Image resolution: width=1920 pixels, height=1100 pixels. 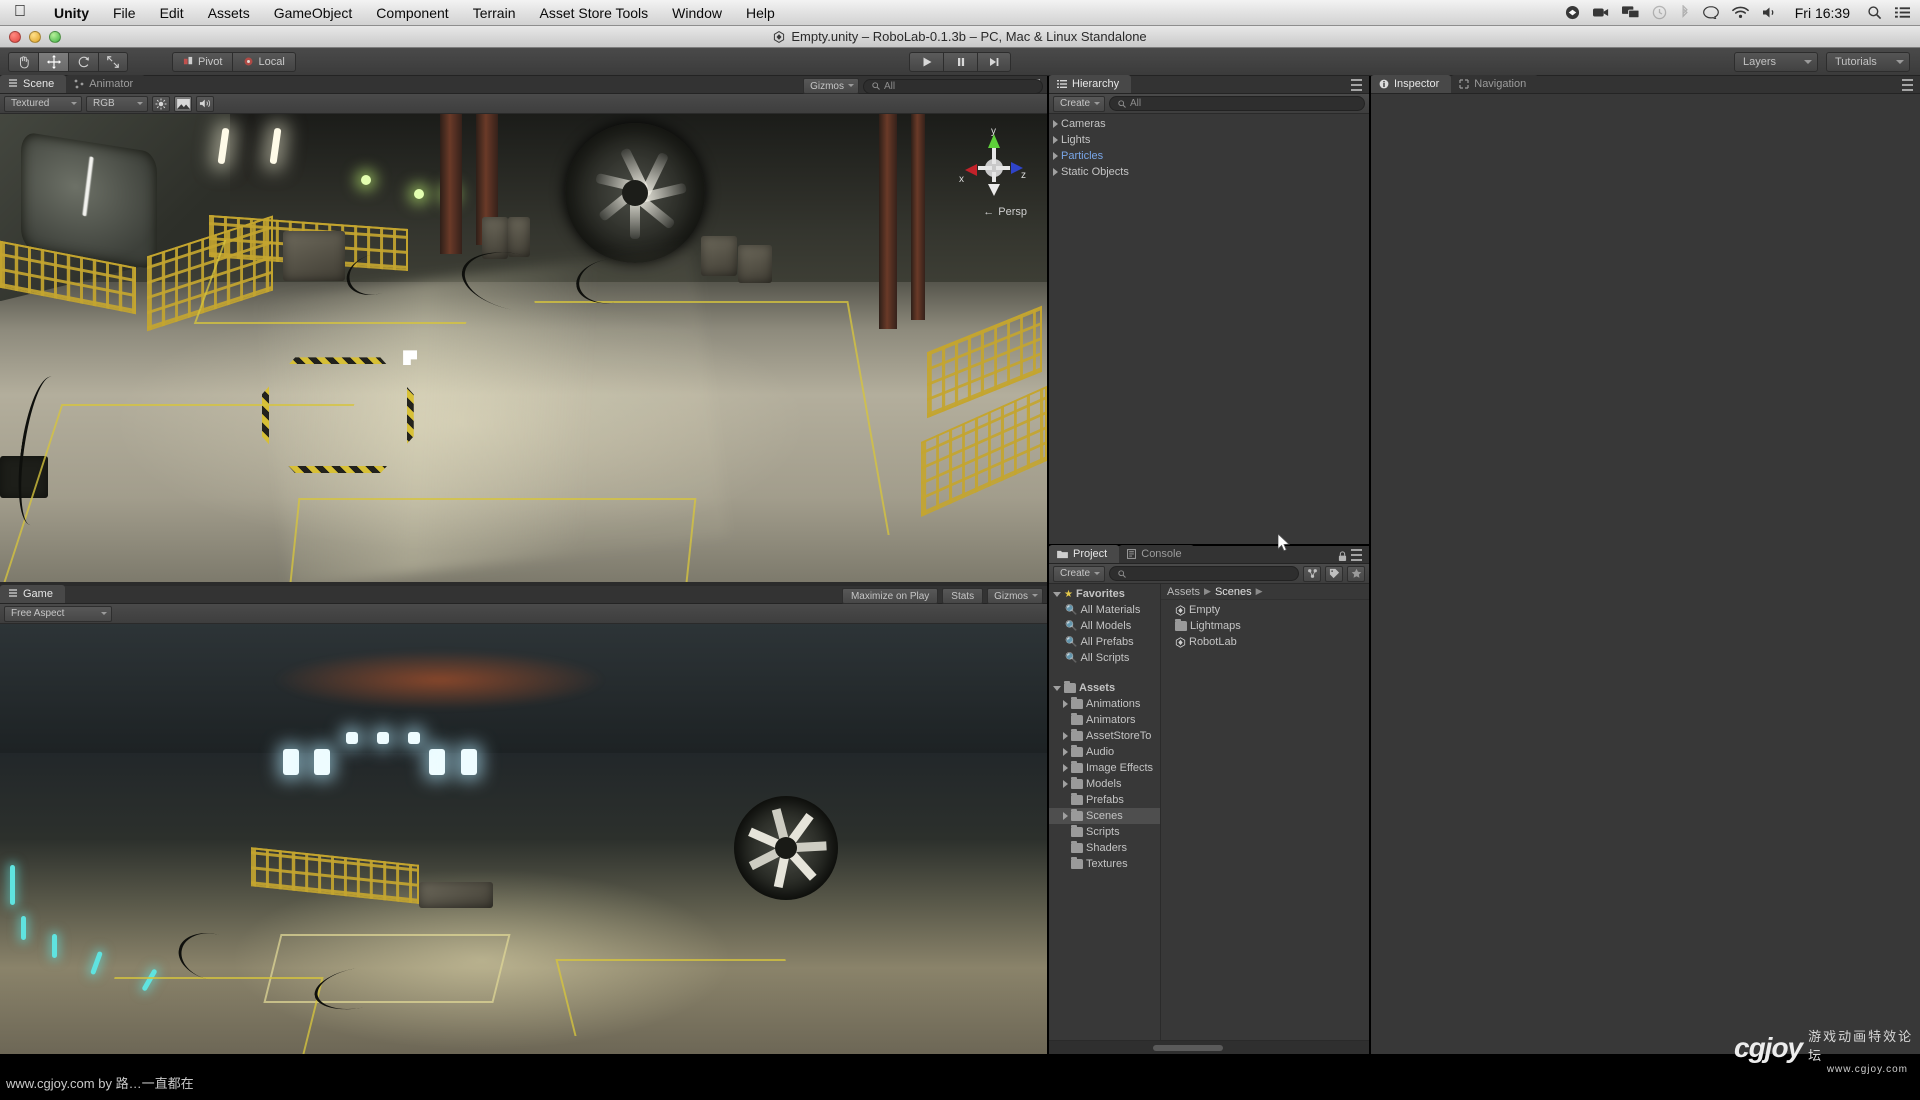 What do you see at coordinates (593, 13) in the screenshot?
I see `menu-asset-store-tools: Asset Store Tools` at bounding box center [593, 13].